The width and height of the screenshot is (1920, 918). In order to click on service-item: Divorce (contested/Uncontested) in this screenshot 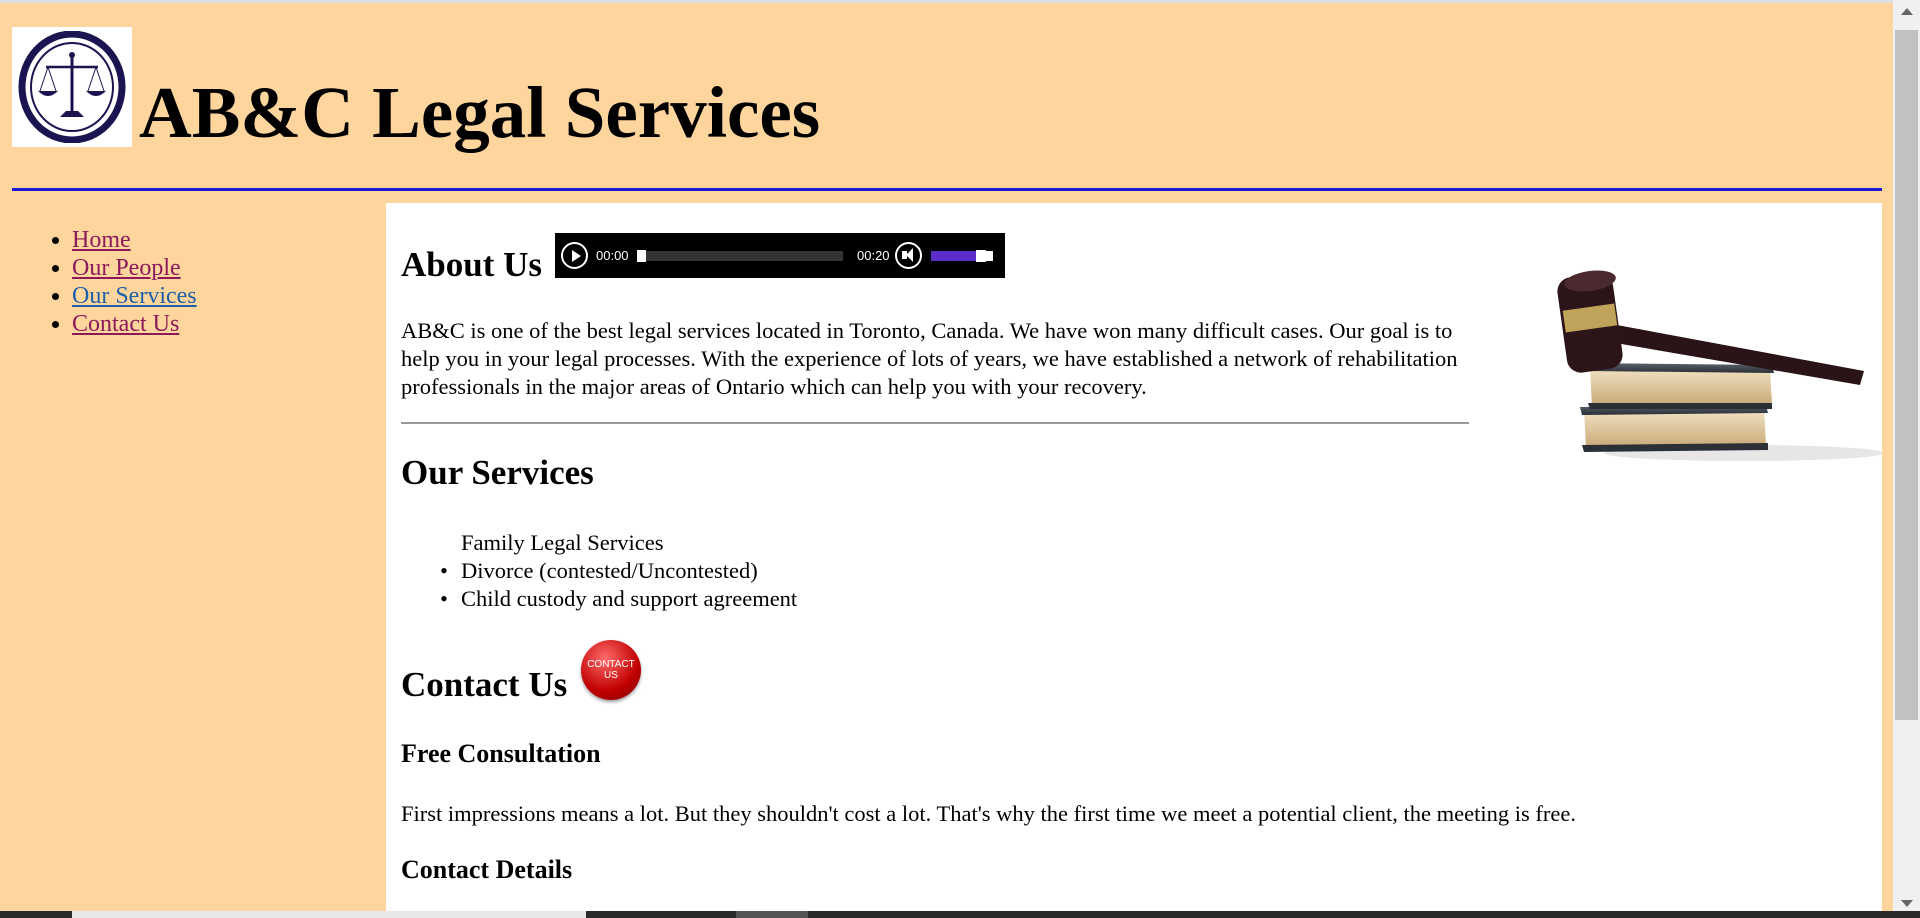, I will do `click(599, 571)`.